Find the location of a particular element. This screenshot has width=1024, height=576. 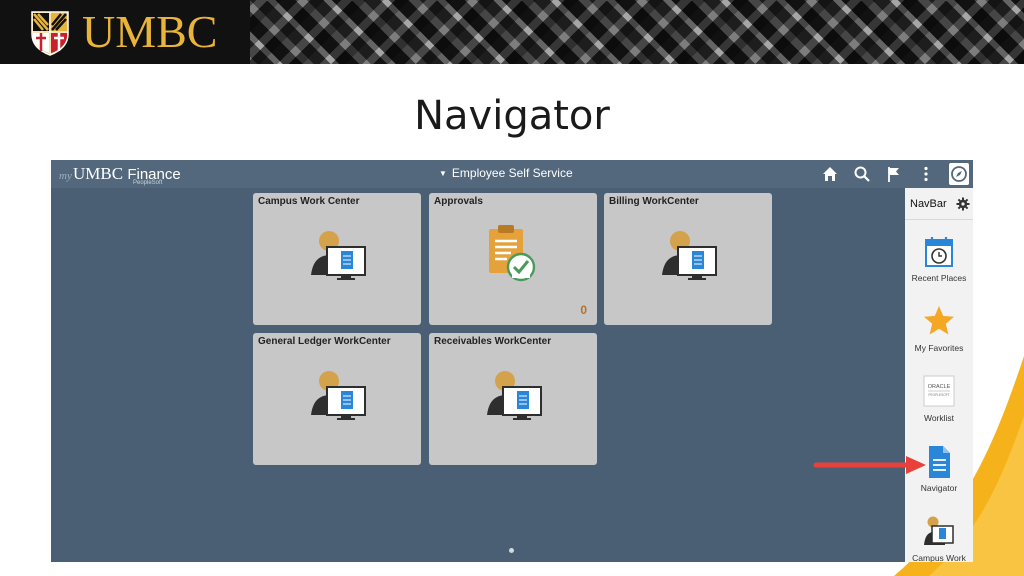

navbar-header: NavBar is located at coordinates (939, 204).